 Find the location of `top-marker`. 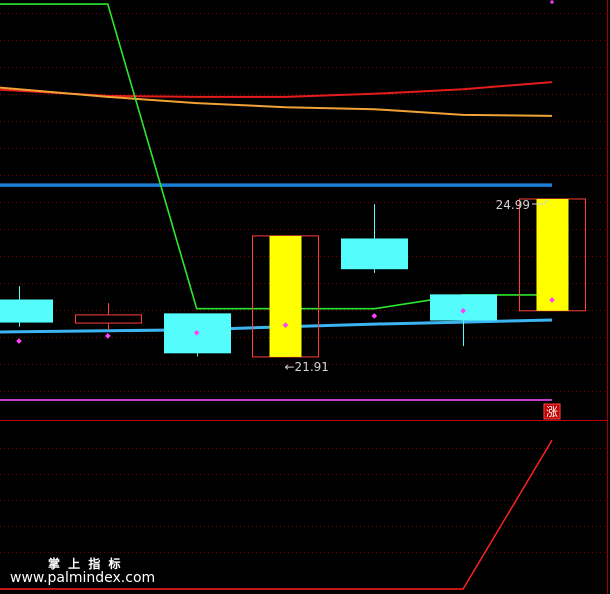

top-marker is located at coordinates (552, 2).